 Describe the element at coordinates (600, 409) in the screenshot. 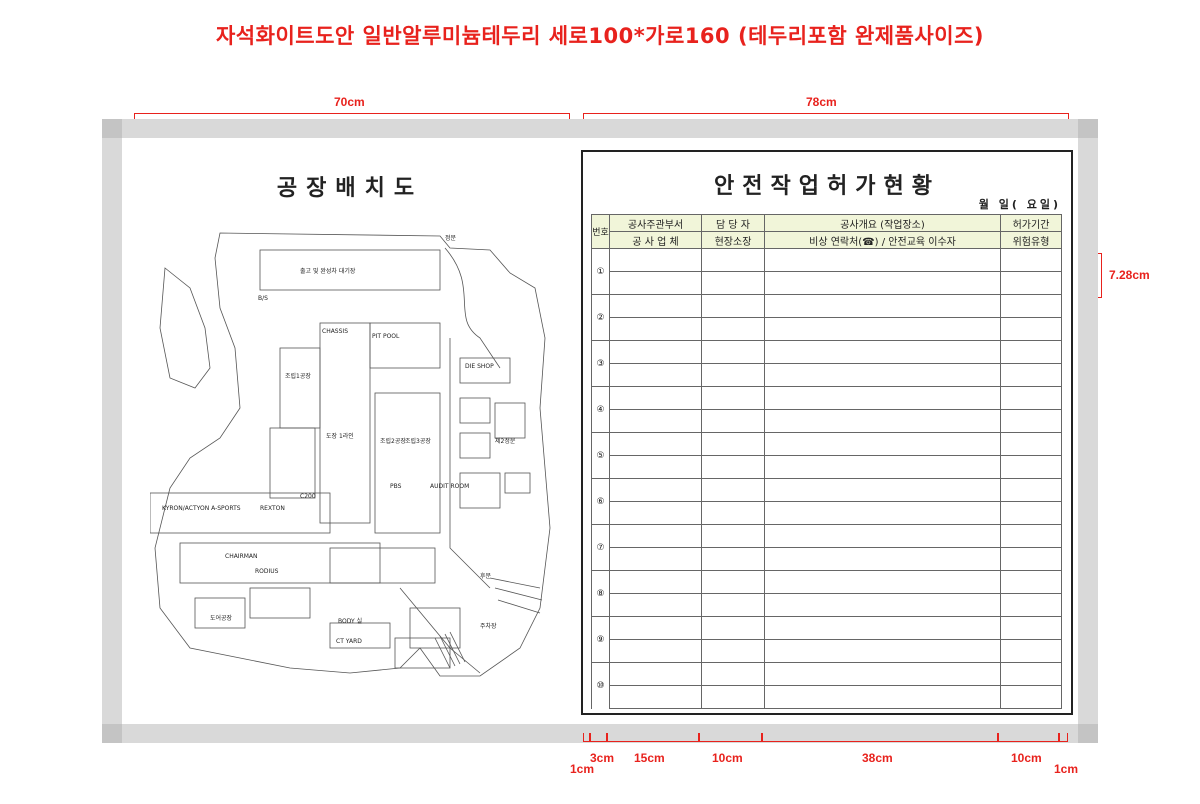

I see `row-number: ④` at that location.